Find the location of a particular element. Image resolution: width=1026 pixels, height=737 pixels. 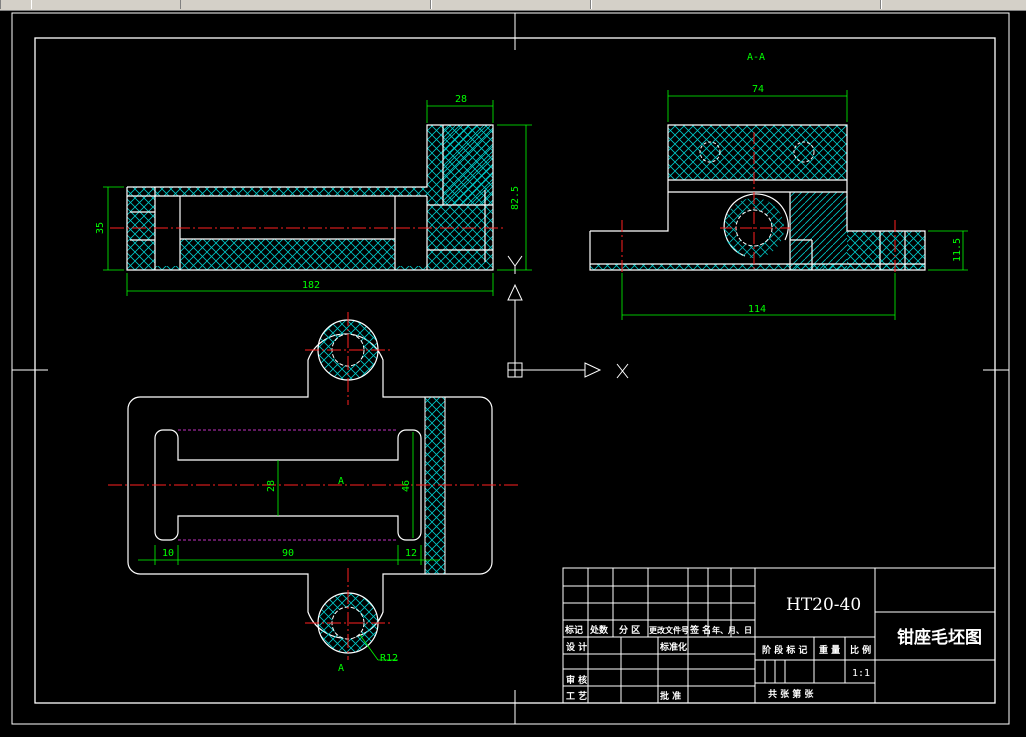

dim-46: 46 is located at coordinates (406, 486).